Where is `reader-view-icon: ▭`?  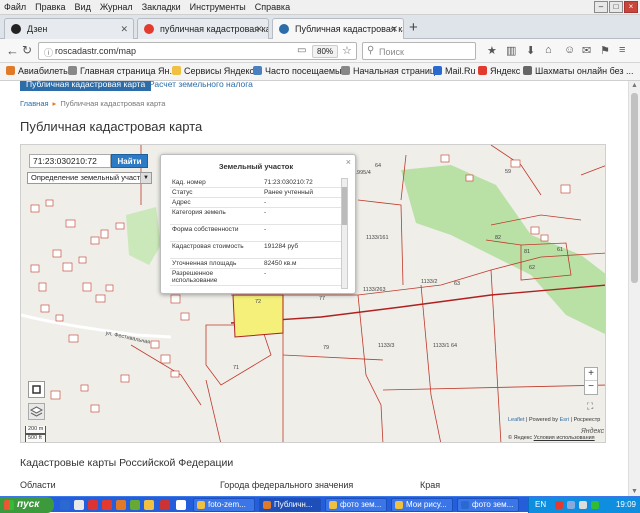
reader-view-icon: ▭ is located at coordinates (301, 50).